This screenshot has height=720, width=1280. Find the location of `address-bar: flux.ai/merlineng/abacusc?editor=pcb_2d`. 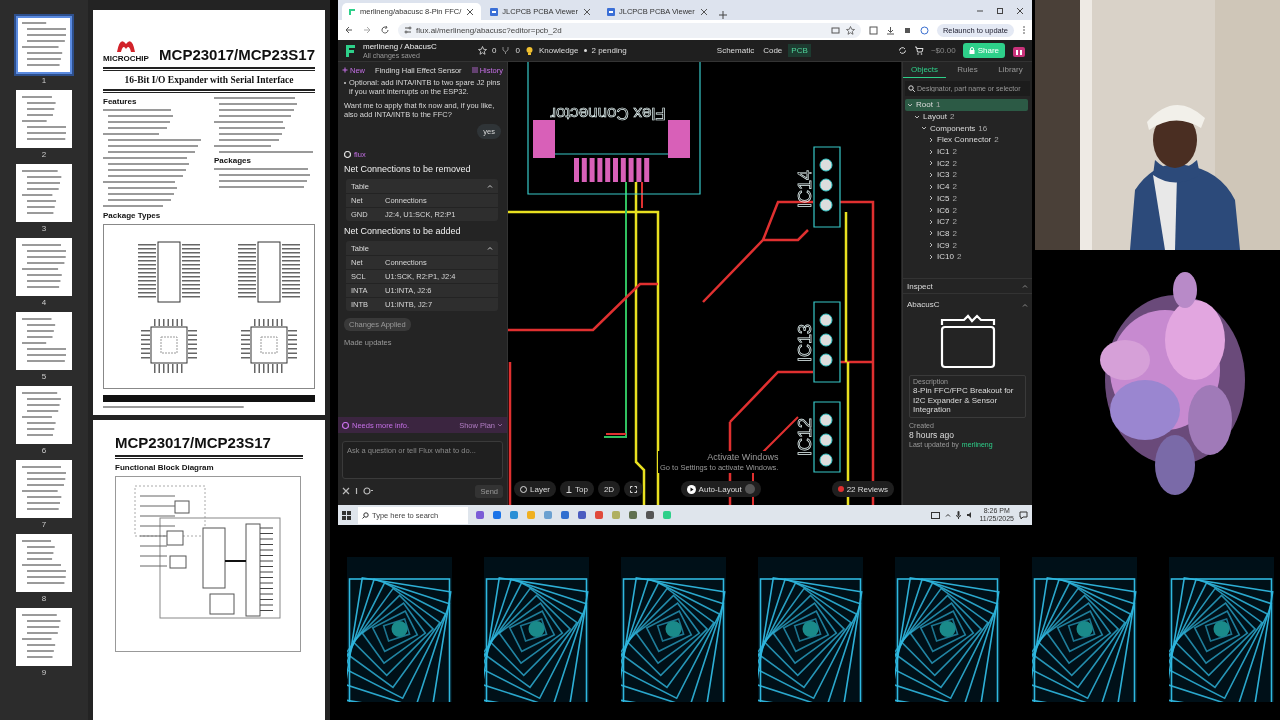

address-bar: flux.ai/merlineng/abacusc?editor=pcb_2d is located at coordinates (629, 30).